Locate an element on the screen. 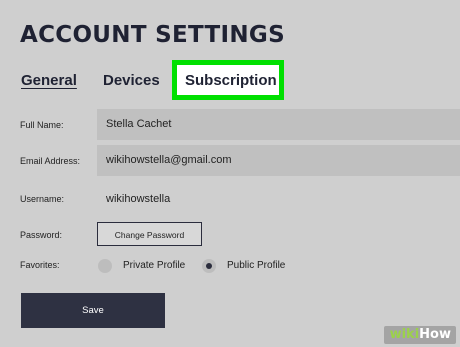  username-row: Username: wikihowstella is located at coordinates (230, 200).